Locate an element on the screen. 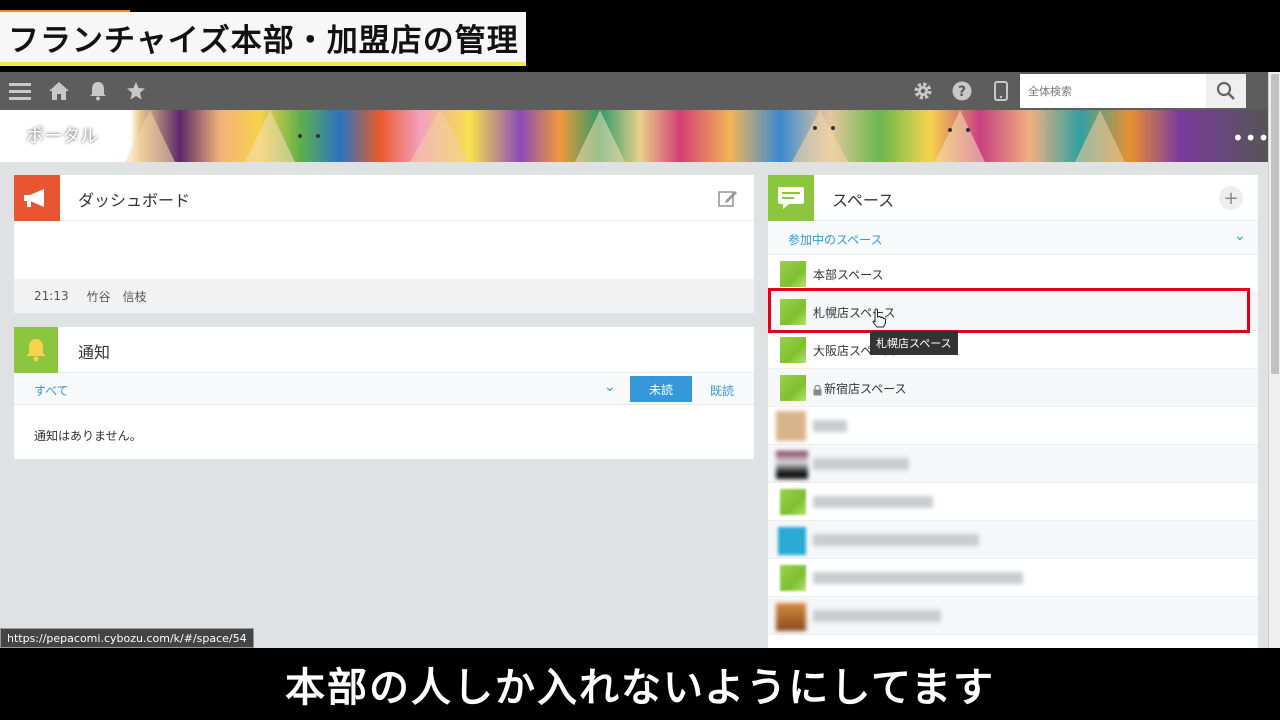  chat-bubble-icon is located at coordinates (791, 198).